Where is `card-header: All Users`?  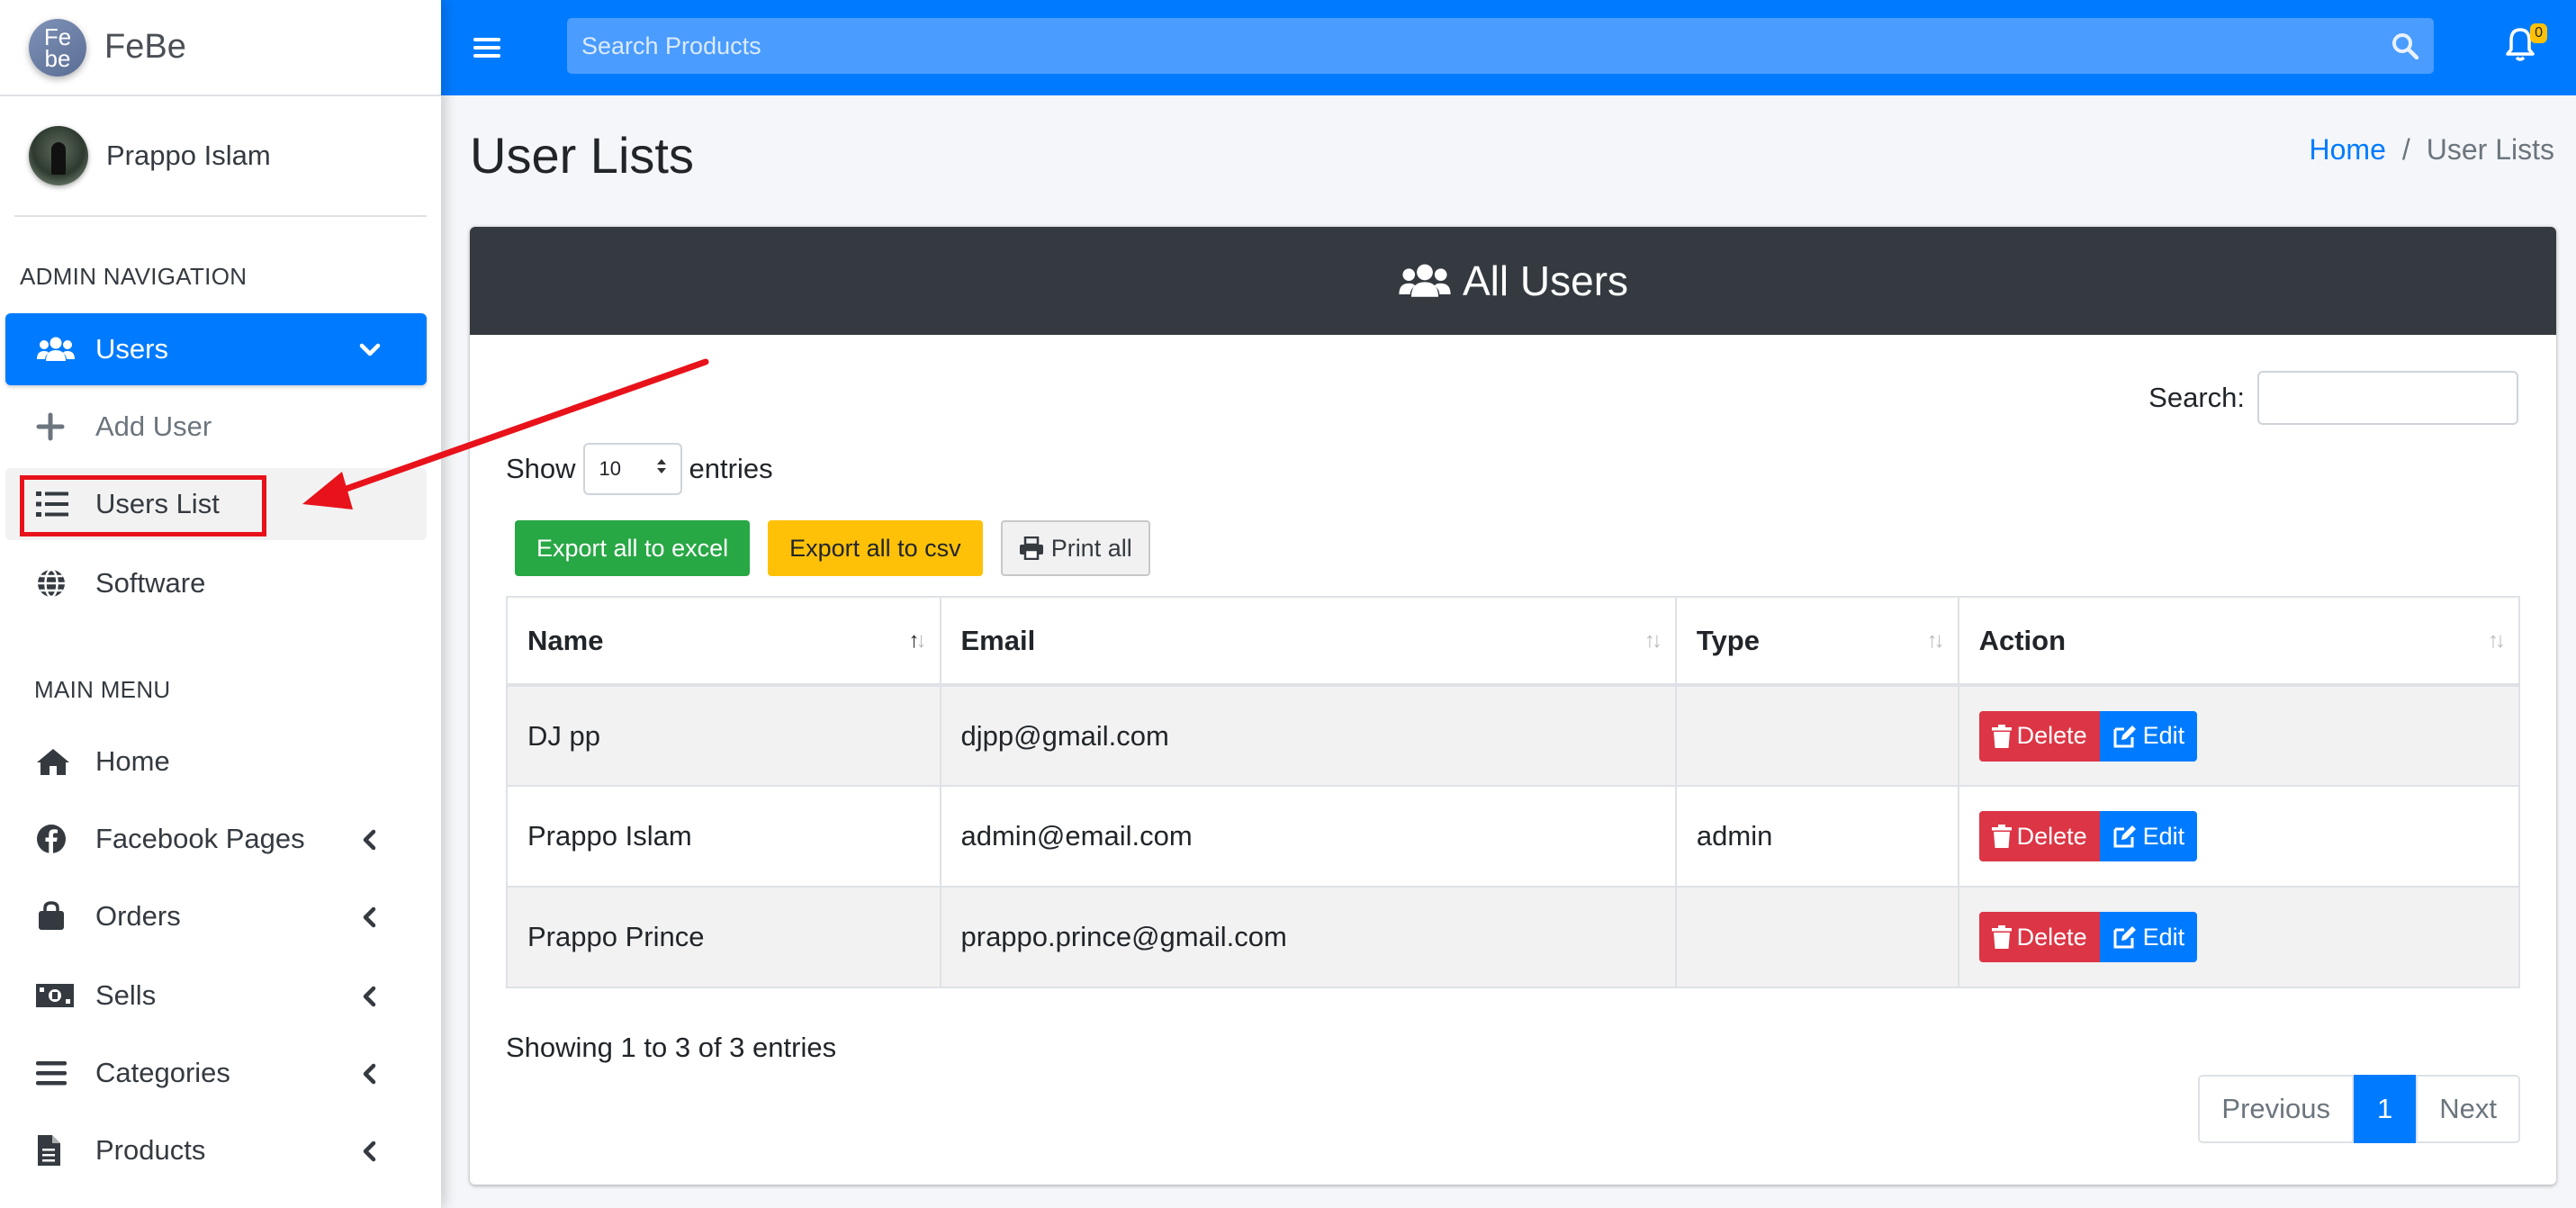
card-header: All Users is located at coordinates (1513, 281).